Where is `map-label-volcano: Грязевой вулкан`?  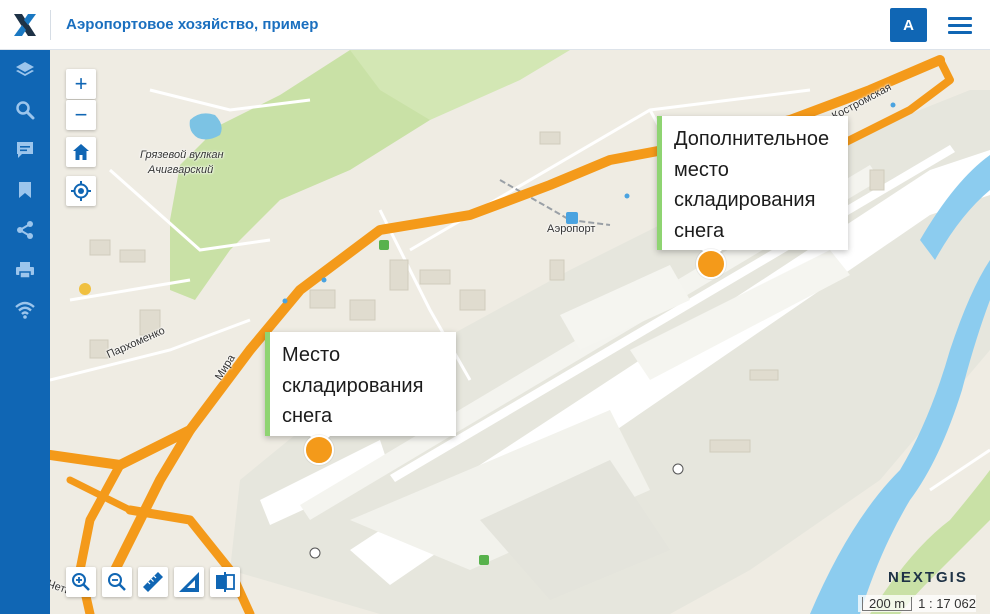 map-label-volcano: Грязевой вулкан is located at coordinates (182, 155).